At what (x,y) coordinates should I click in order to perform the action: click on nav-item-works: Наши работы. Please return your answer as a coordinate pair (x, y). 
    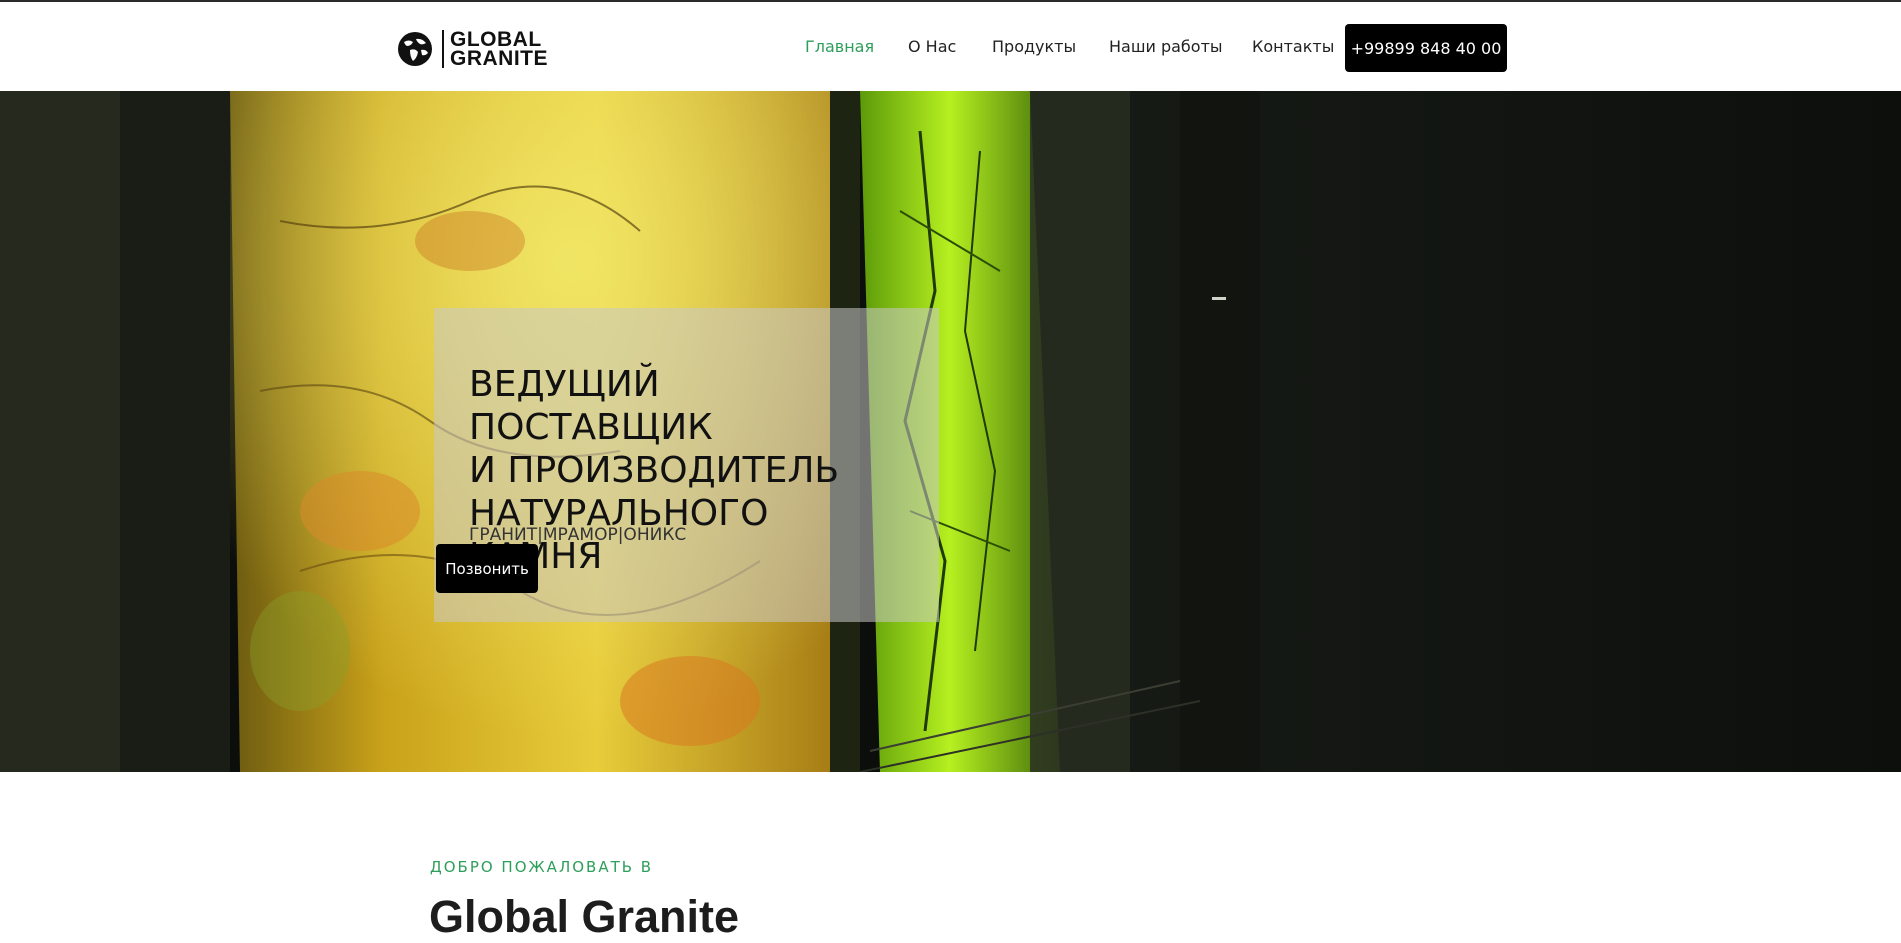
    Looking at the image, I should click on (1166, 47).